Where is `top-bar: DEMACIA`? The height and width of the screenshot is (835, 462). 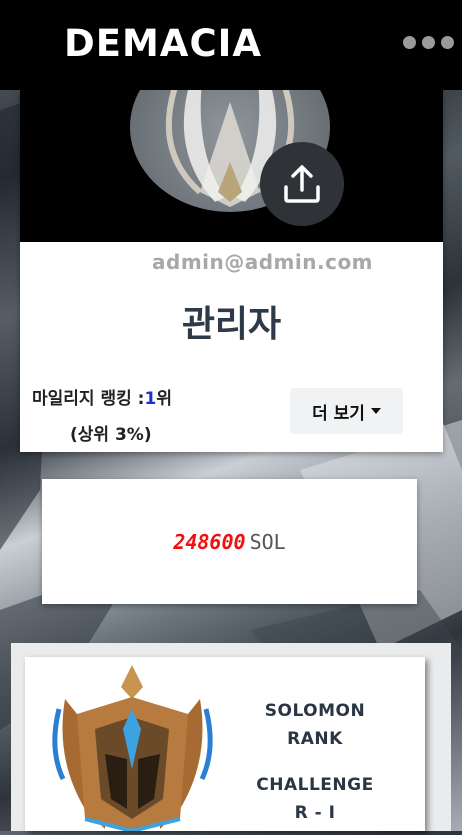
top-bar: DEMACIA is located at coordinates (231, 45).